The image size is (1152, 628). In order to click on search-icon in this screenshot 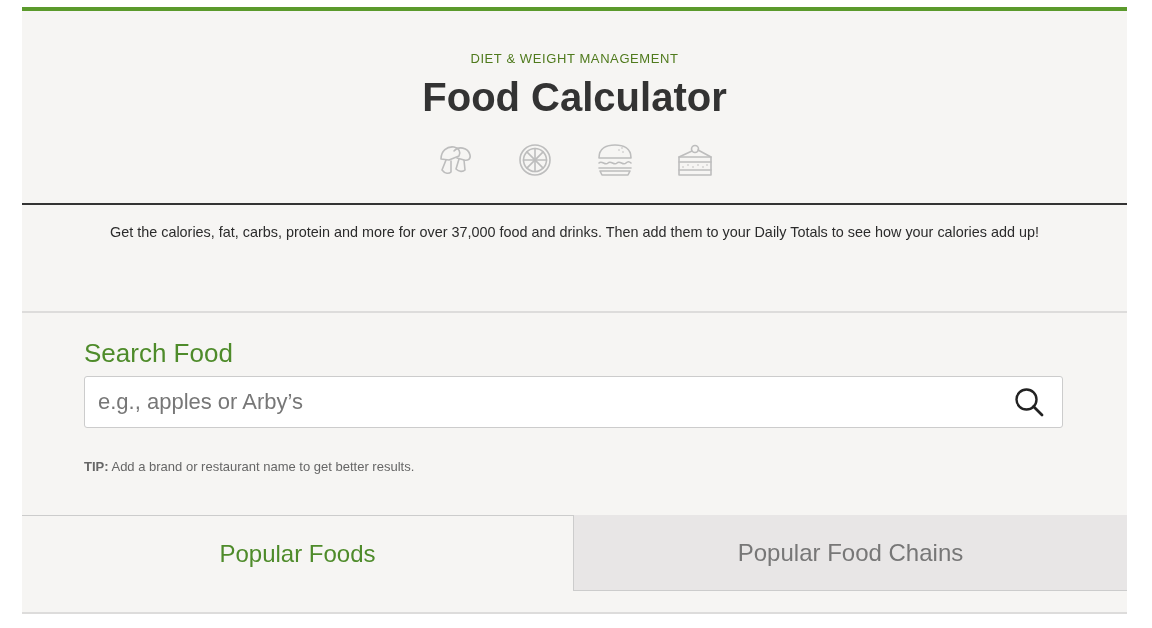, I will do `click(1029, 402)`.